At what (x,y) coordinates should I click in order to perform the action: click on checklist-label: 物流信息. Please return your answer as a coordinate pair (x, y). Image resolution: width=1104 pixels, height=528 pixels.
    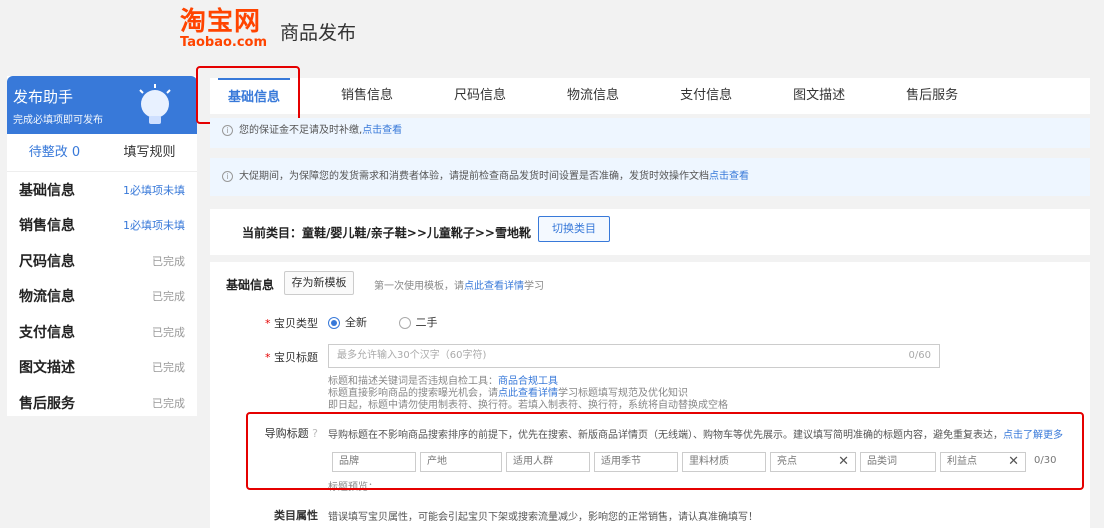
    Looking at the image, I should click on (47, 297).